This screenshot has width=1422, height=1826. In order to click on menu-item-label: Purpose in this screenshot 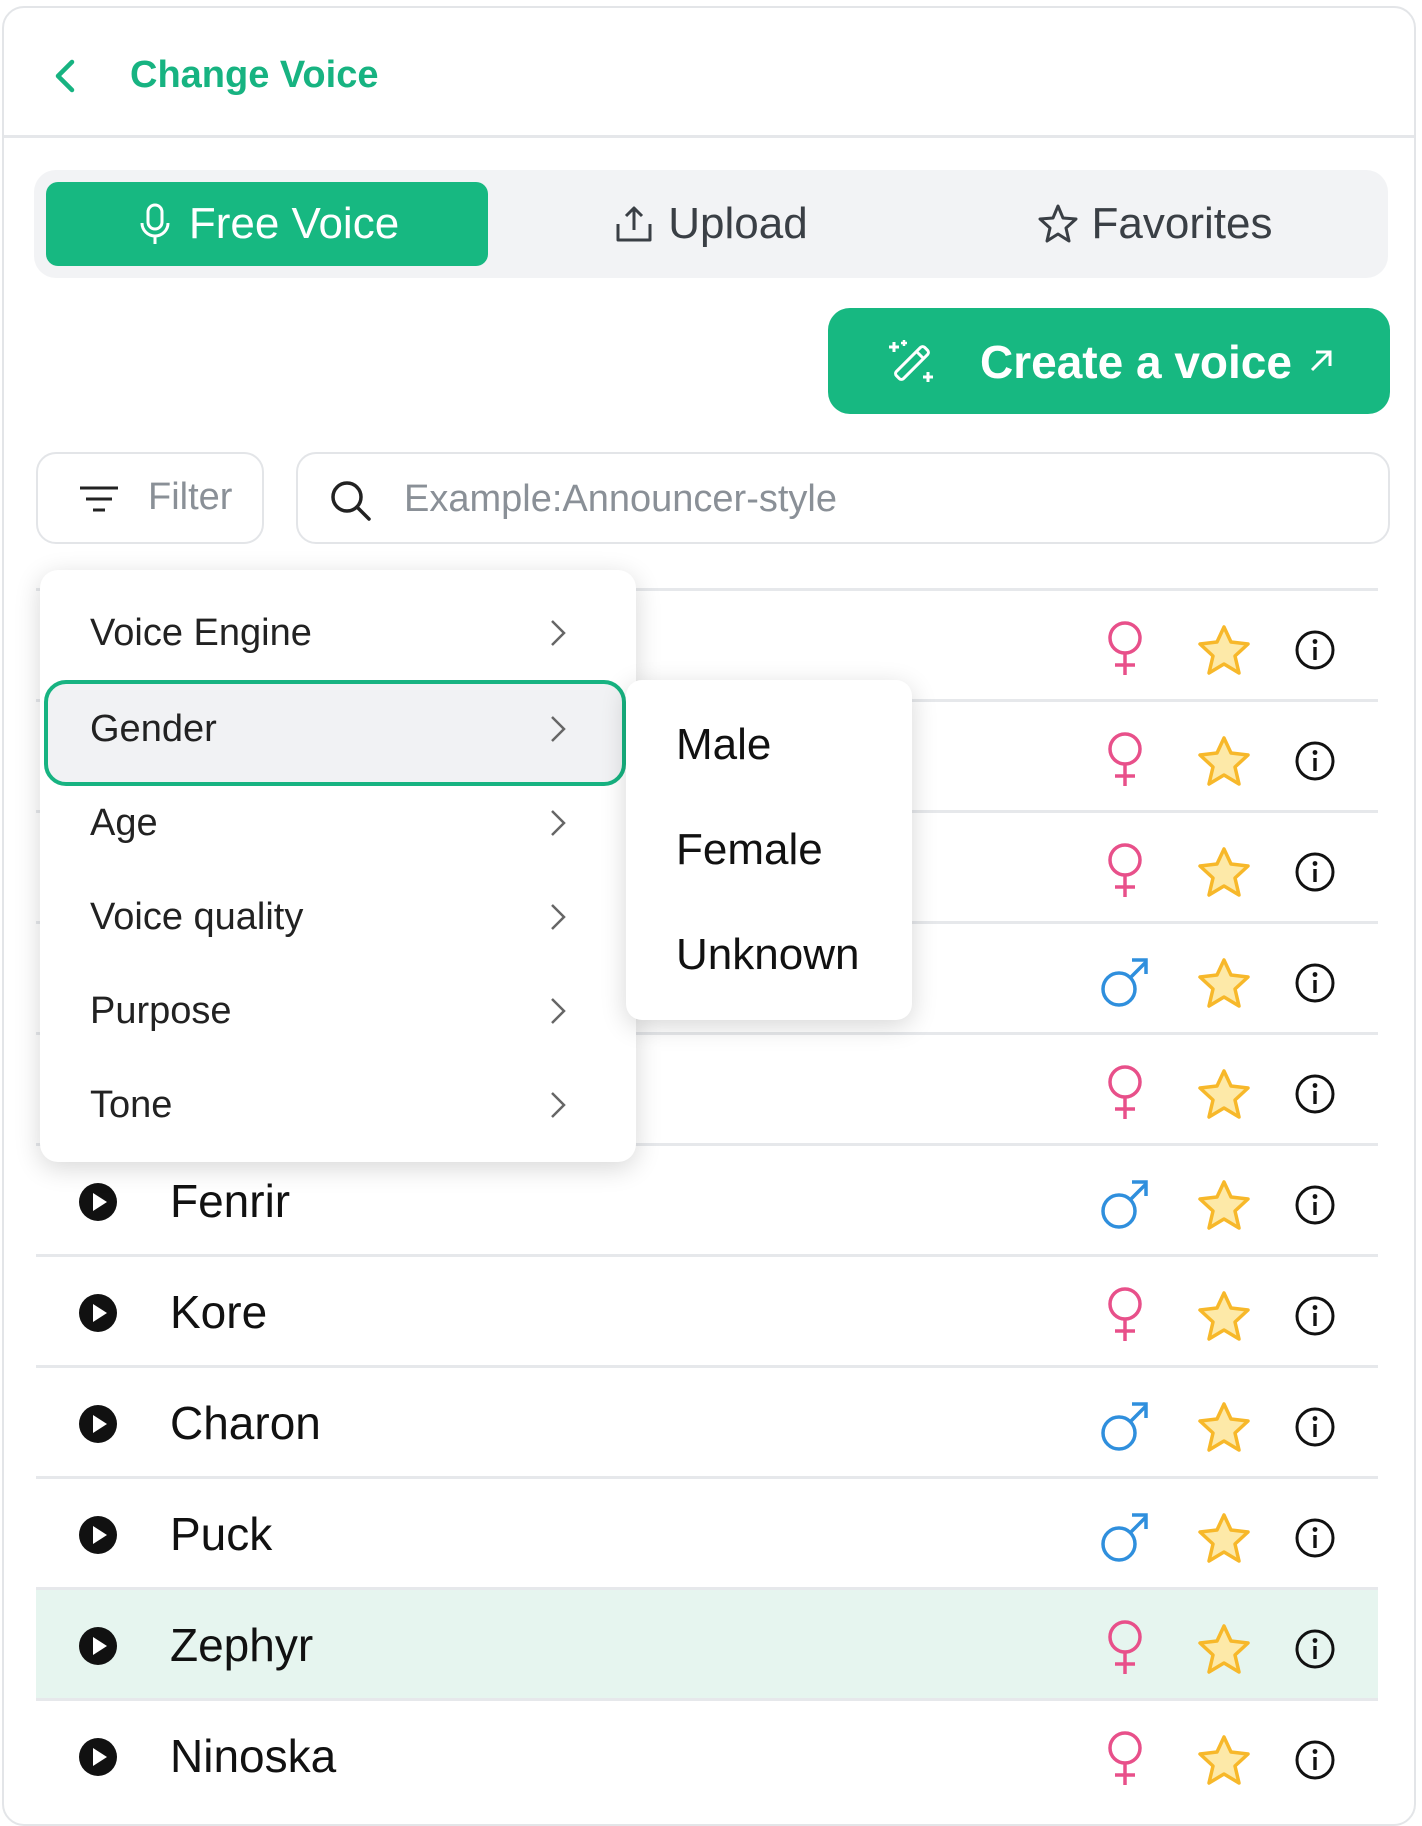, I will do `click(161, 1011)`.